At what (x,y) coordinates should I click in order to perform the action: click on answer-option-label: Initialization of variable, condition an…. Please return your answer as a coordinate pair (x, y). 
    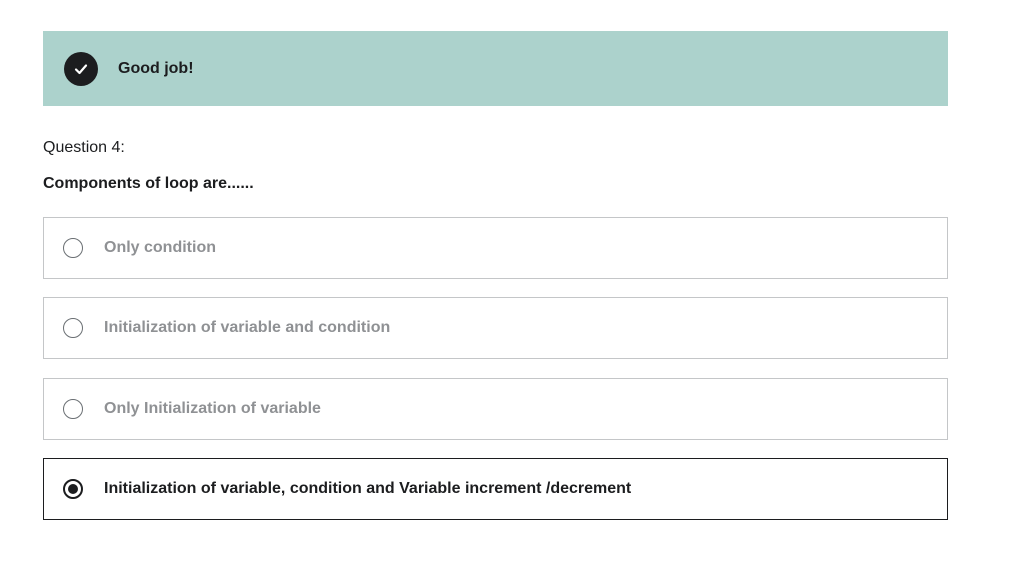
    Looking at the image, I should click on (368, 488).